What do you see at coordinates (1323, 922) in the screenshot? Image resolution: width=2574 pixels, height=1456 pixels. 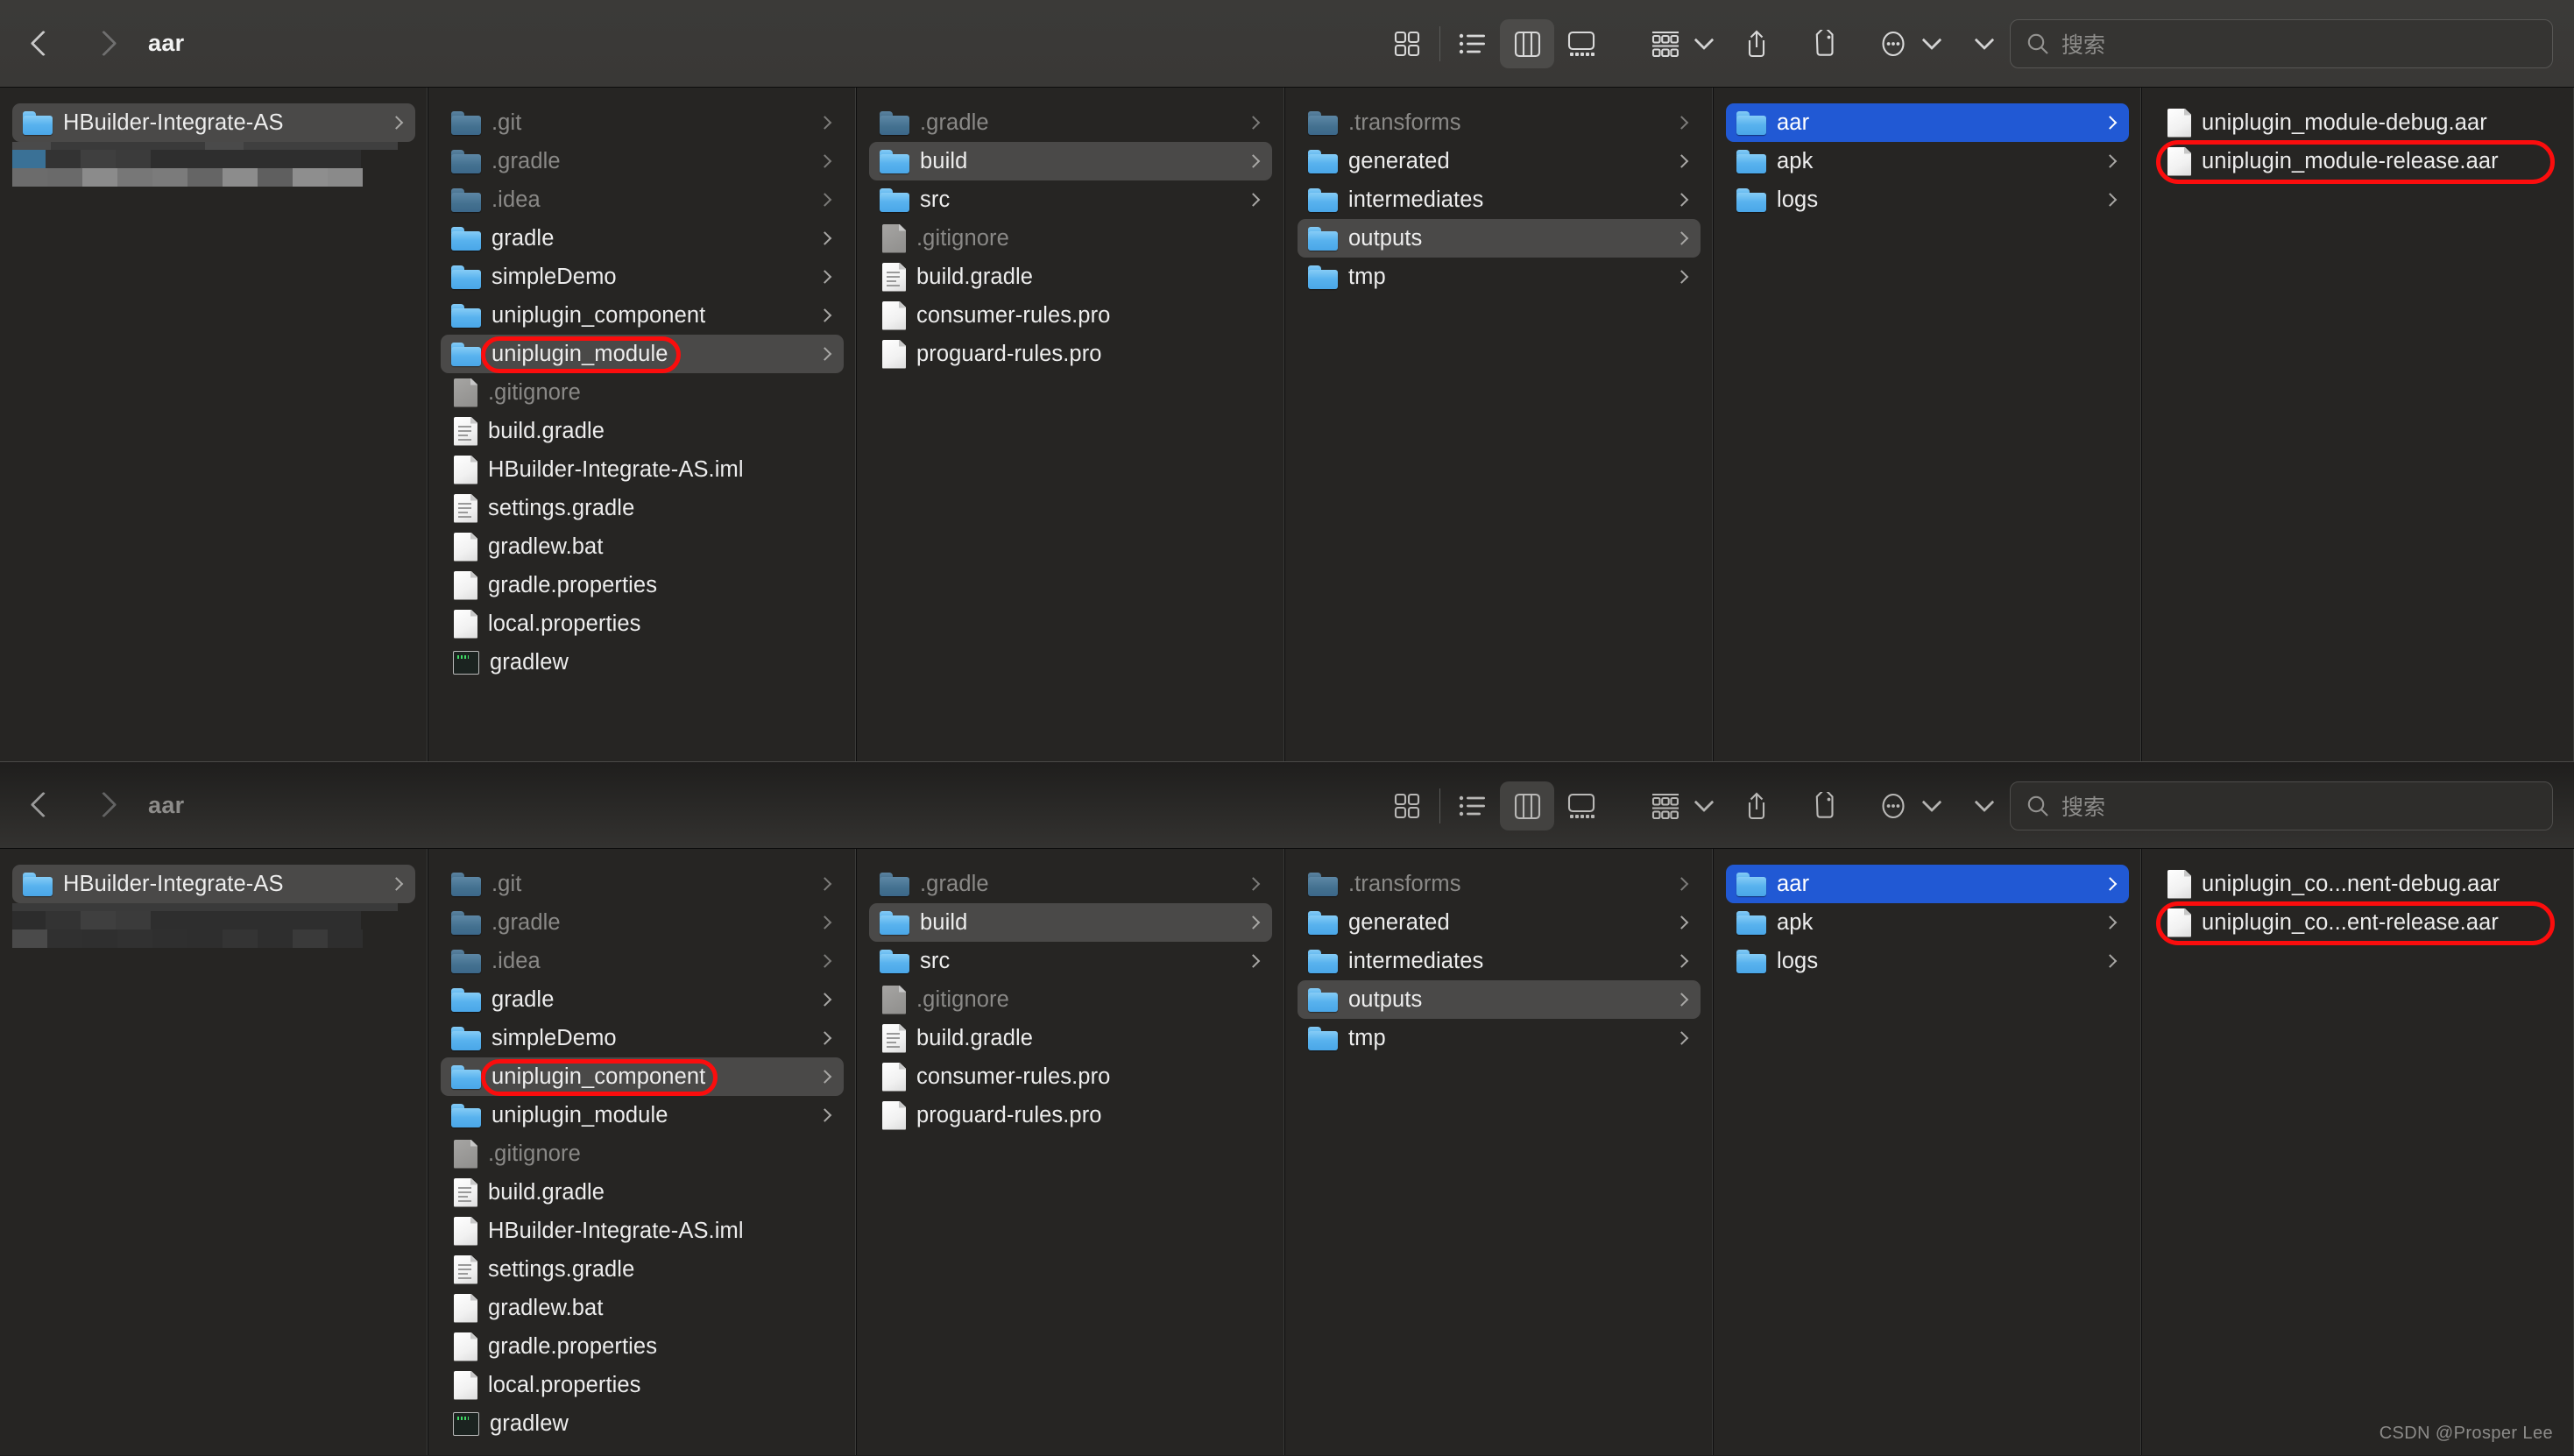 I see `folder-icon` at bounding box center [1323, 922].